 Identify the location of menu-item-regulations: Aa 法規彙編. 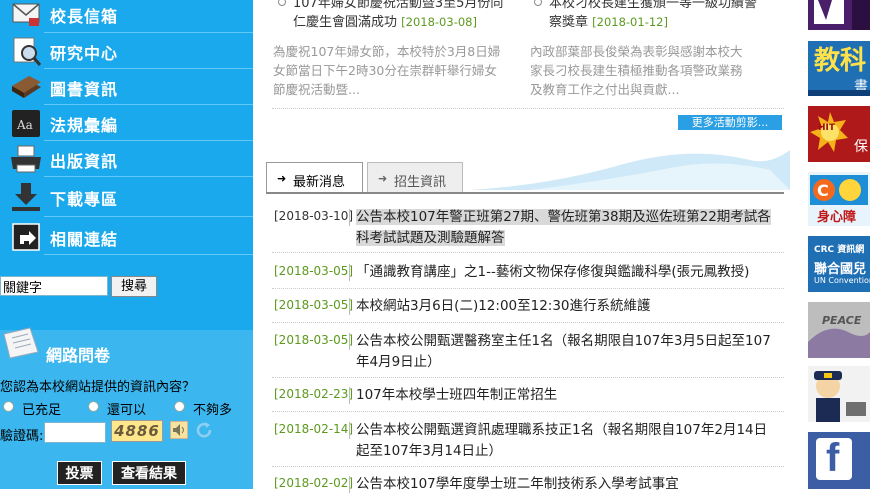
(126, 123).